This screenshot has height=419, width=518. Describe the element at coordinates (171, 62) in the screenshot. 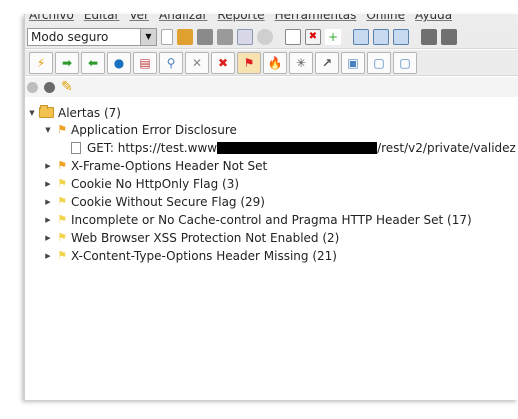

I see `search-icon: ⚲` at that location.